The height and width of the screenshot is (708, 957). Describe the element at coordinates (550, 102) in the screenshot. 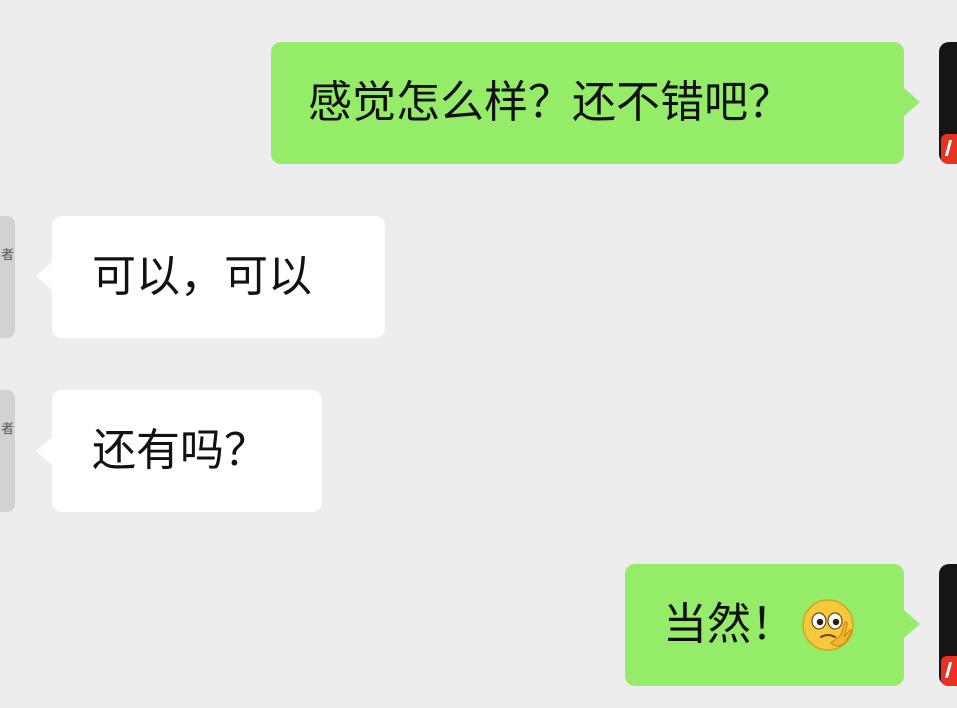

I see `message-text: 感觉怎么样？还不错吧？` at that location.